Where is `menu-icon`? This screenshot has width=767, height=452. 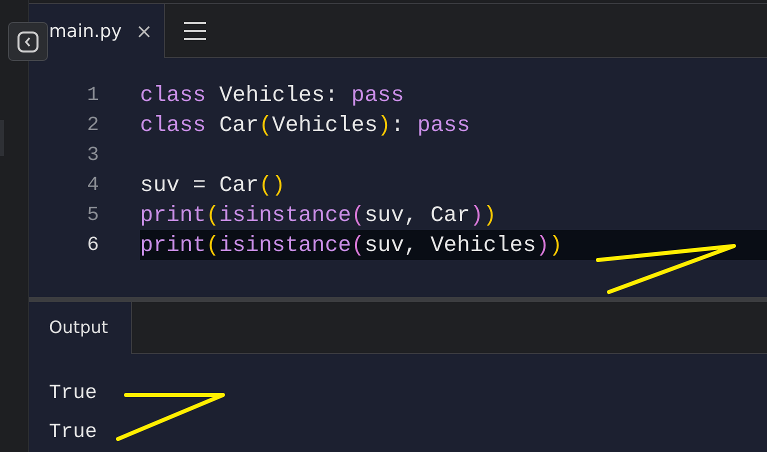 menu-icon is located at coordinates (195, 30).